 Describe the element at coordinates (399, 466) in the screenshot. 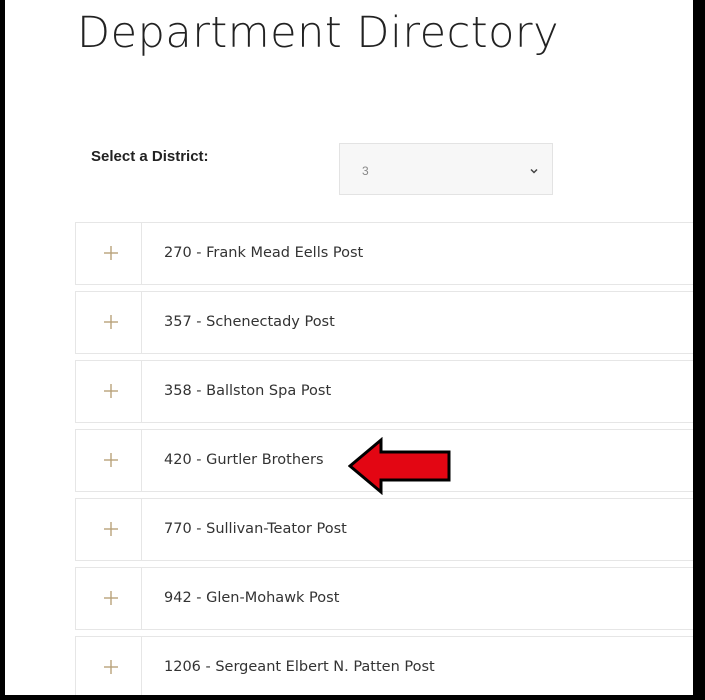

I see `left-arrow-icon` at that location.